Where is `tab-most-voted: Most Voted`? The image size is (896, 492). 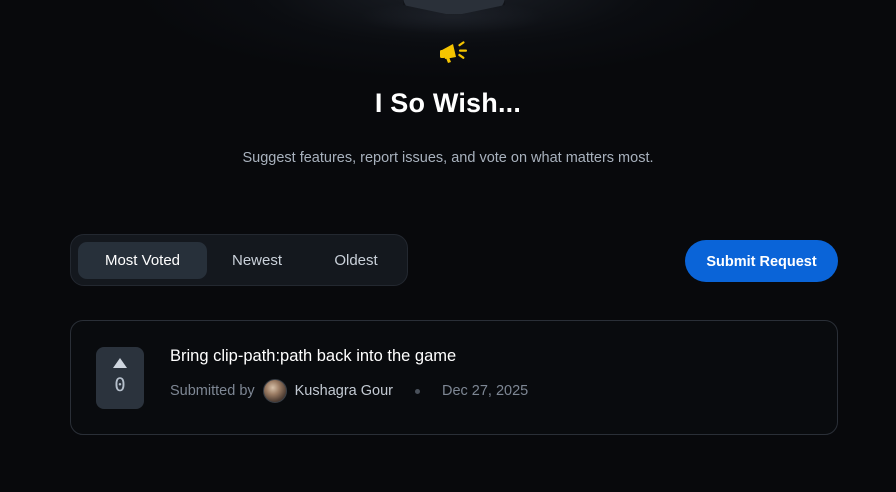 tab-most-voted: Most Voted is located at coordinates (142, 260).